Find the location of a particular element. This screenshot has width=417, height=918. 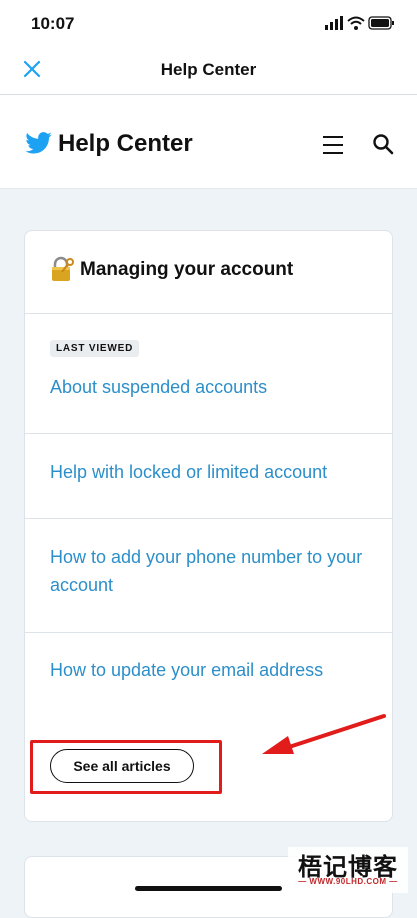

battery-icon is located at coordinates (381, 23).